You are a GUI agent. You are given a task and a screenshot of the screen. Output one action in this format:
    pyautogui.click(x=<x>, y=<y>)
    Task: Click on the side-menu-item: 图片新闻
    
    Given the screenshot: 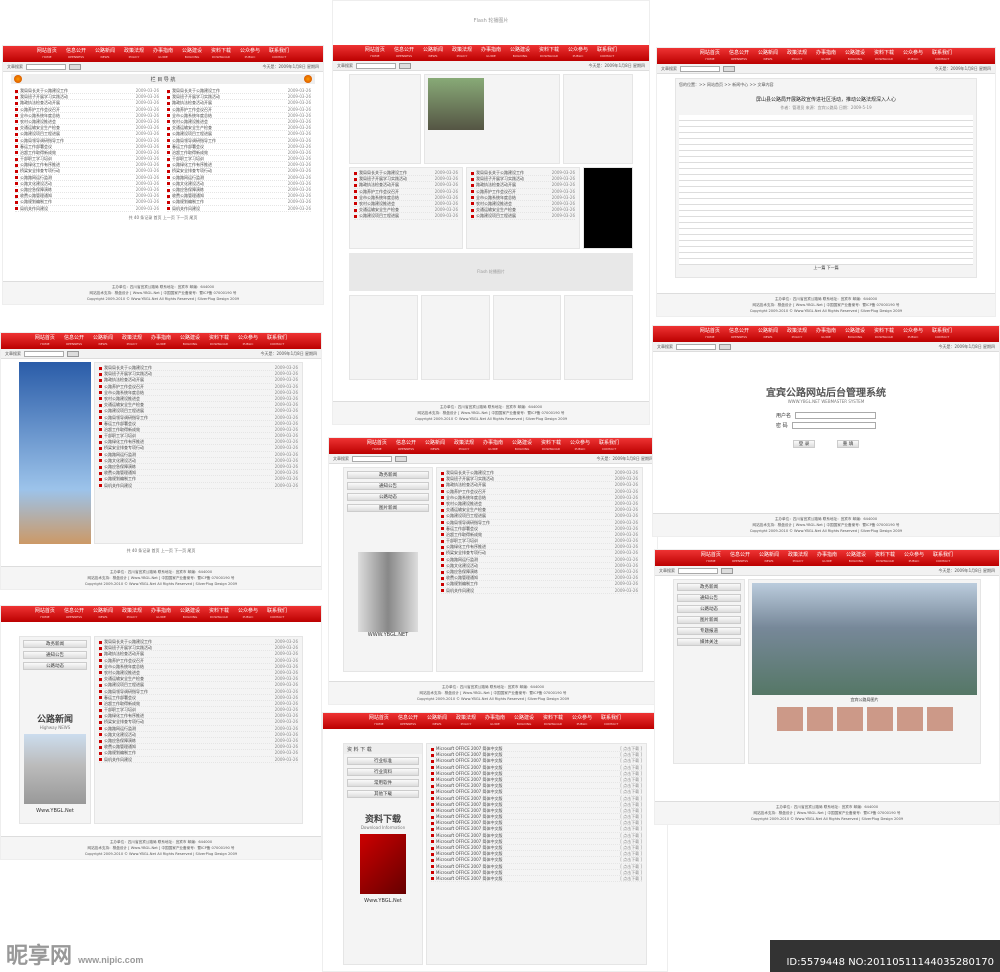 What is the action you would take?
    pyautogui.click(x=388, y=508)
    